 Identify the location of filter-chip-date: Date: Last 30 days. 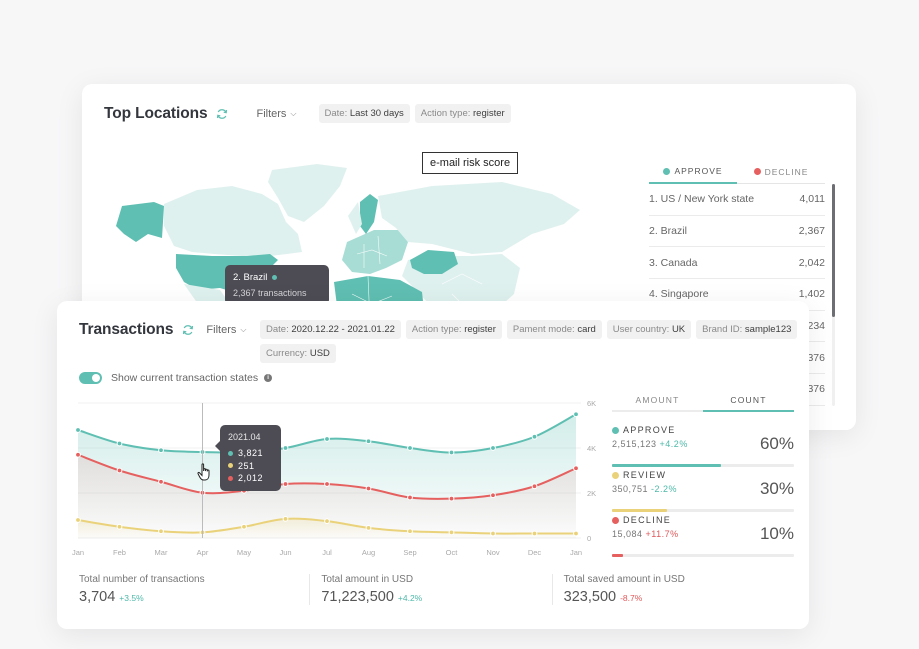
(364, 113).